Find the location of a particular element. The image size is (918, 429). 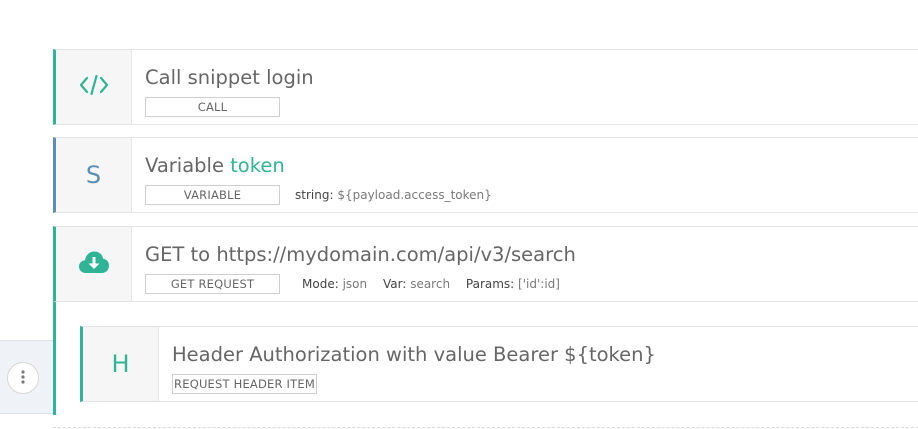

step-meta: string: ${payload.access_token} is located at coordinates (393, 195).